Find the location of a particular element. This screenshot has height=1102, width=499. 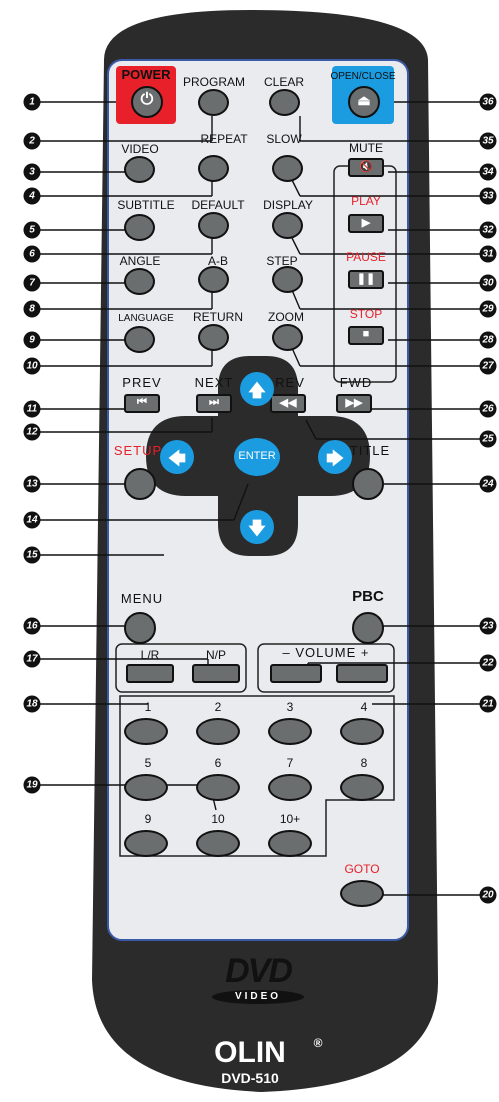

arrow-left-icon: 🡄 is located at coordinates (177, 458).